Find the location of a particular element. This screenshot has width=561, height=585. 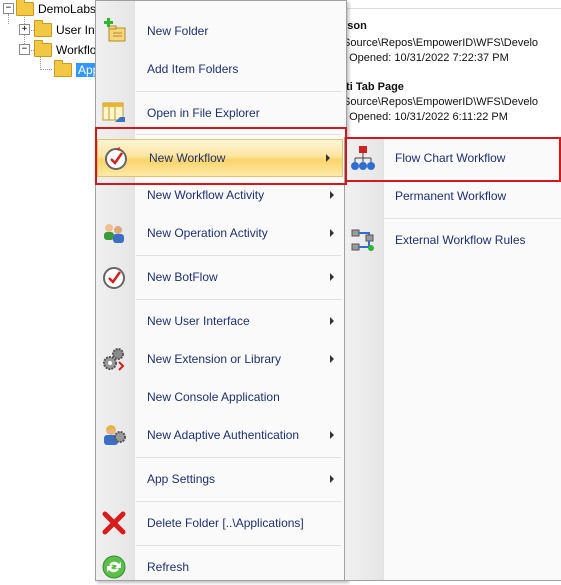

gears-icon is located at coordinates (114, 359).